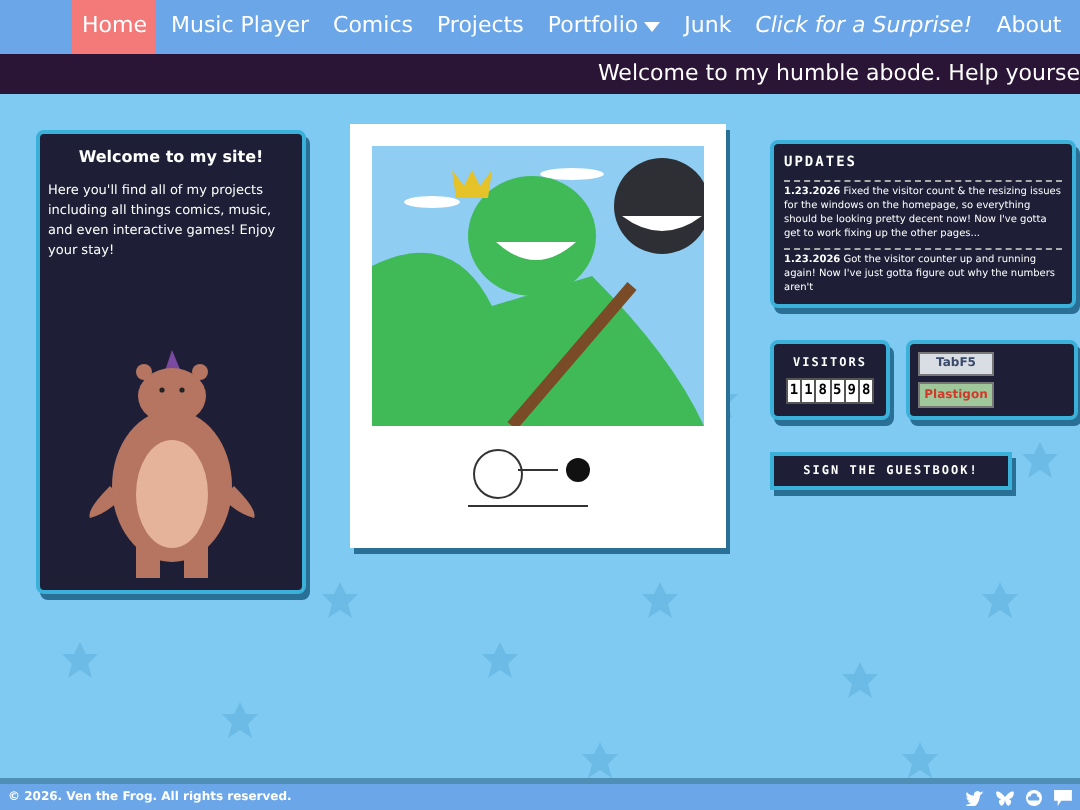  What do you see at coordinates (604, 27) in the screenshot?
I see `nav-link: Portfolio` at bounding box center [604, 27].